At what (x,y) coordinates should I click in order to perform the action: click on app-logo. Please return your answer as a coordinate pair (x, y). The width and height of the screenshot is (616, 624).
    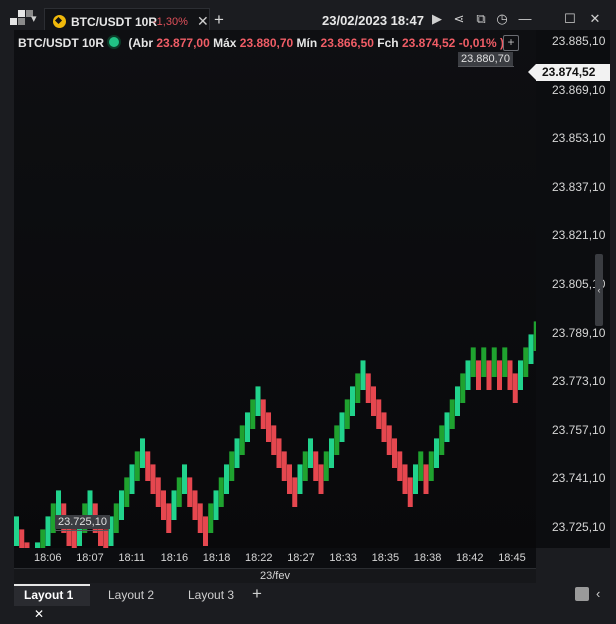
    Looking at the image, I should click on (21, 21).